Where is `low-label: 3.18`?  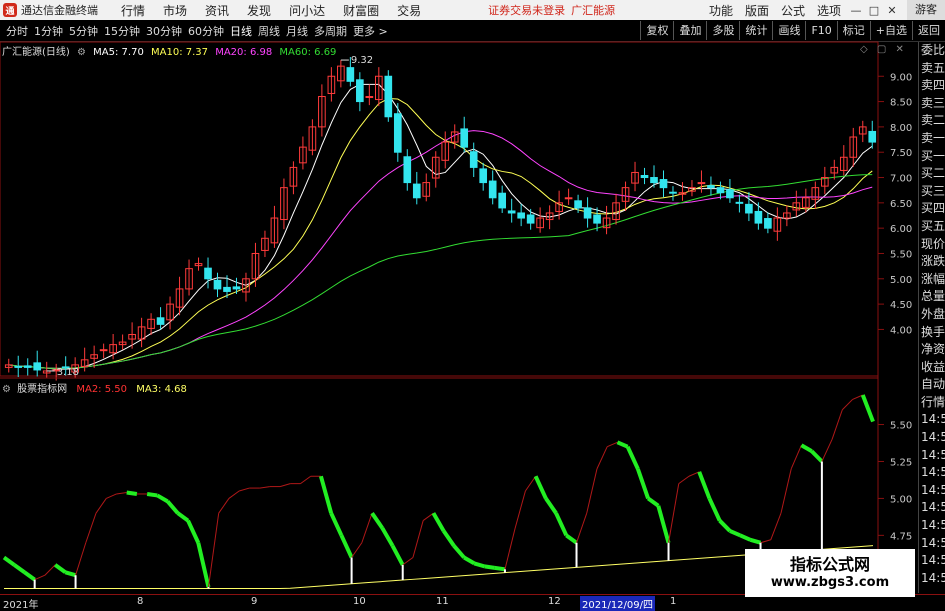 low-label: 3.18 is located at coordinates (68, 372).